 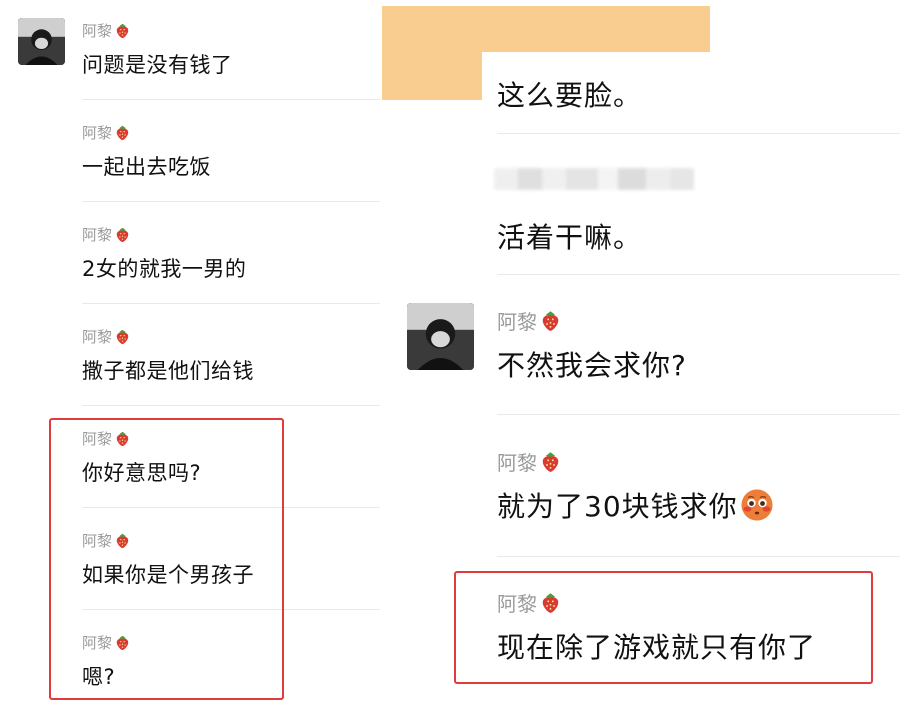 I want to click on message-item: 阿黎 就为了30块钱求你, so click(x=635, y=486).